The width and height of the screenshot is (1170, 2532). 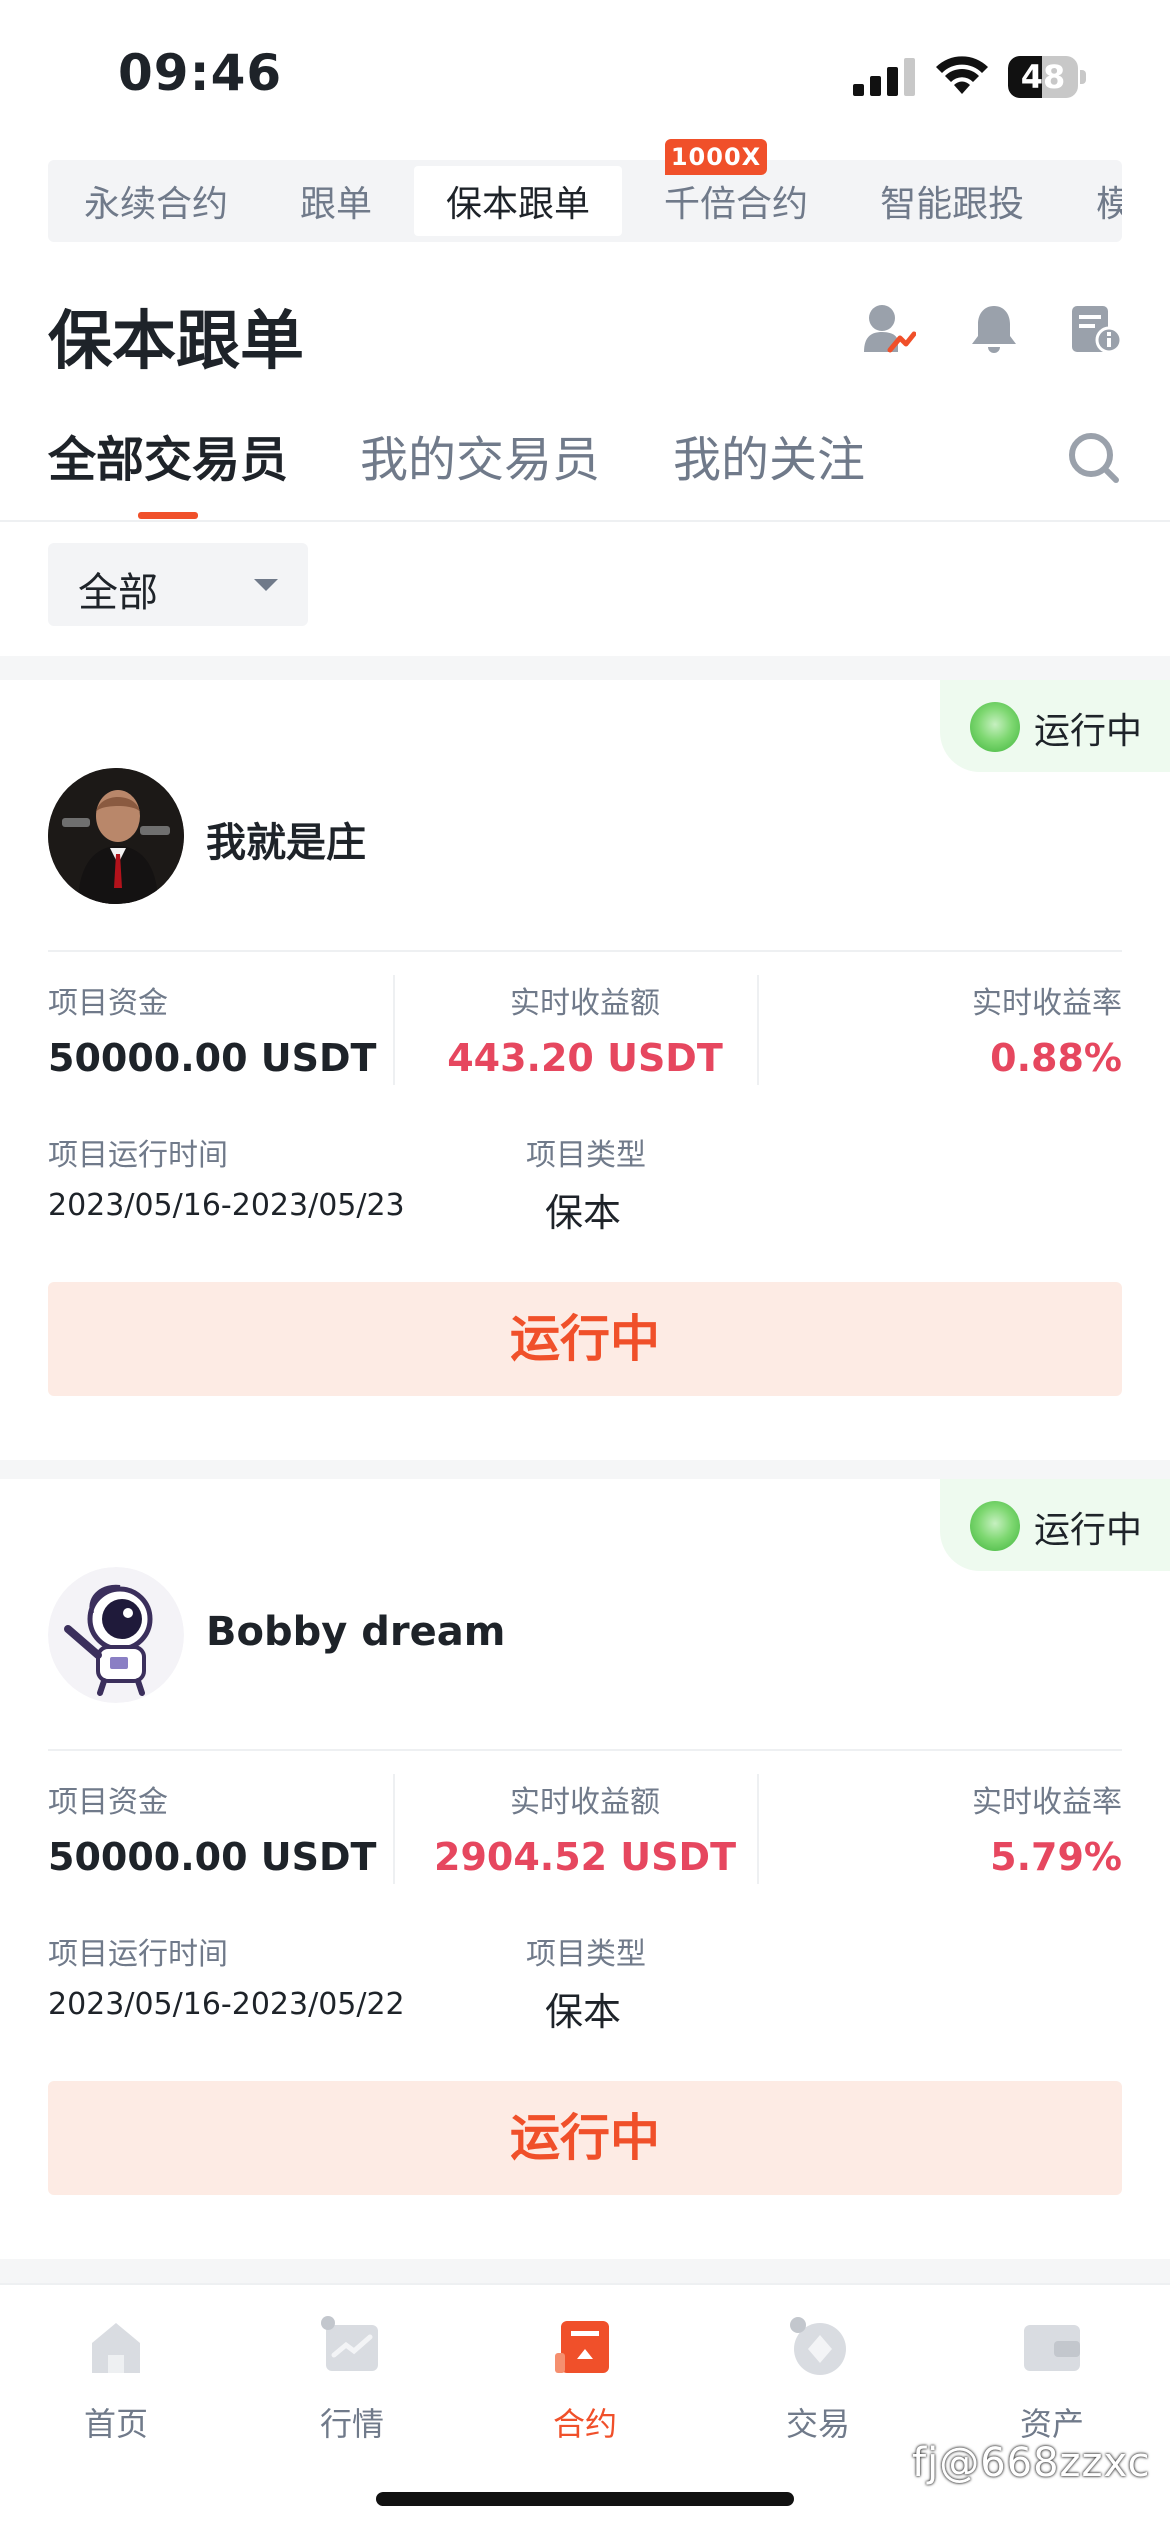 I want to click on nav-market: 行情, so click(x=352, y=2385).